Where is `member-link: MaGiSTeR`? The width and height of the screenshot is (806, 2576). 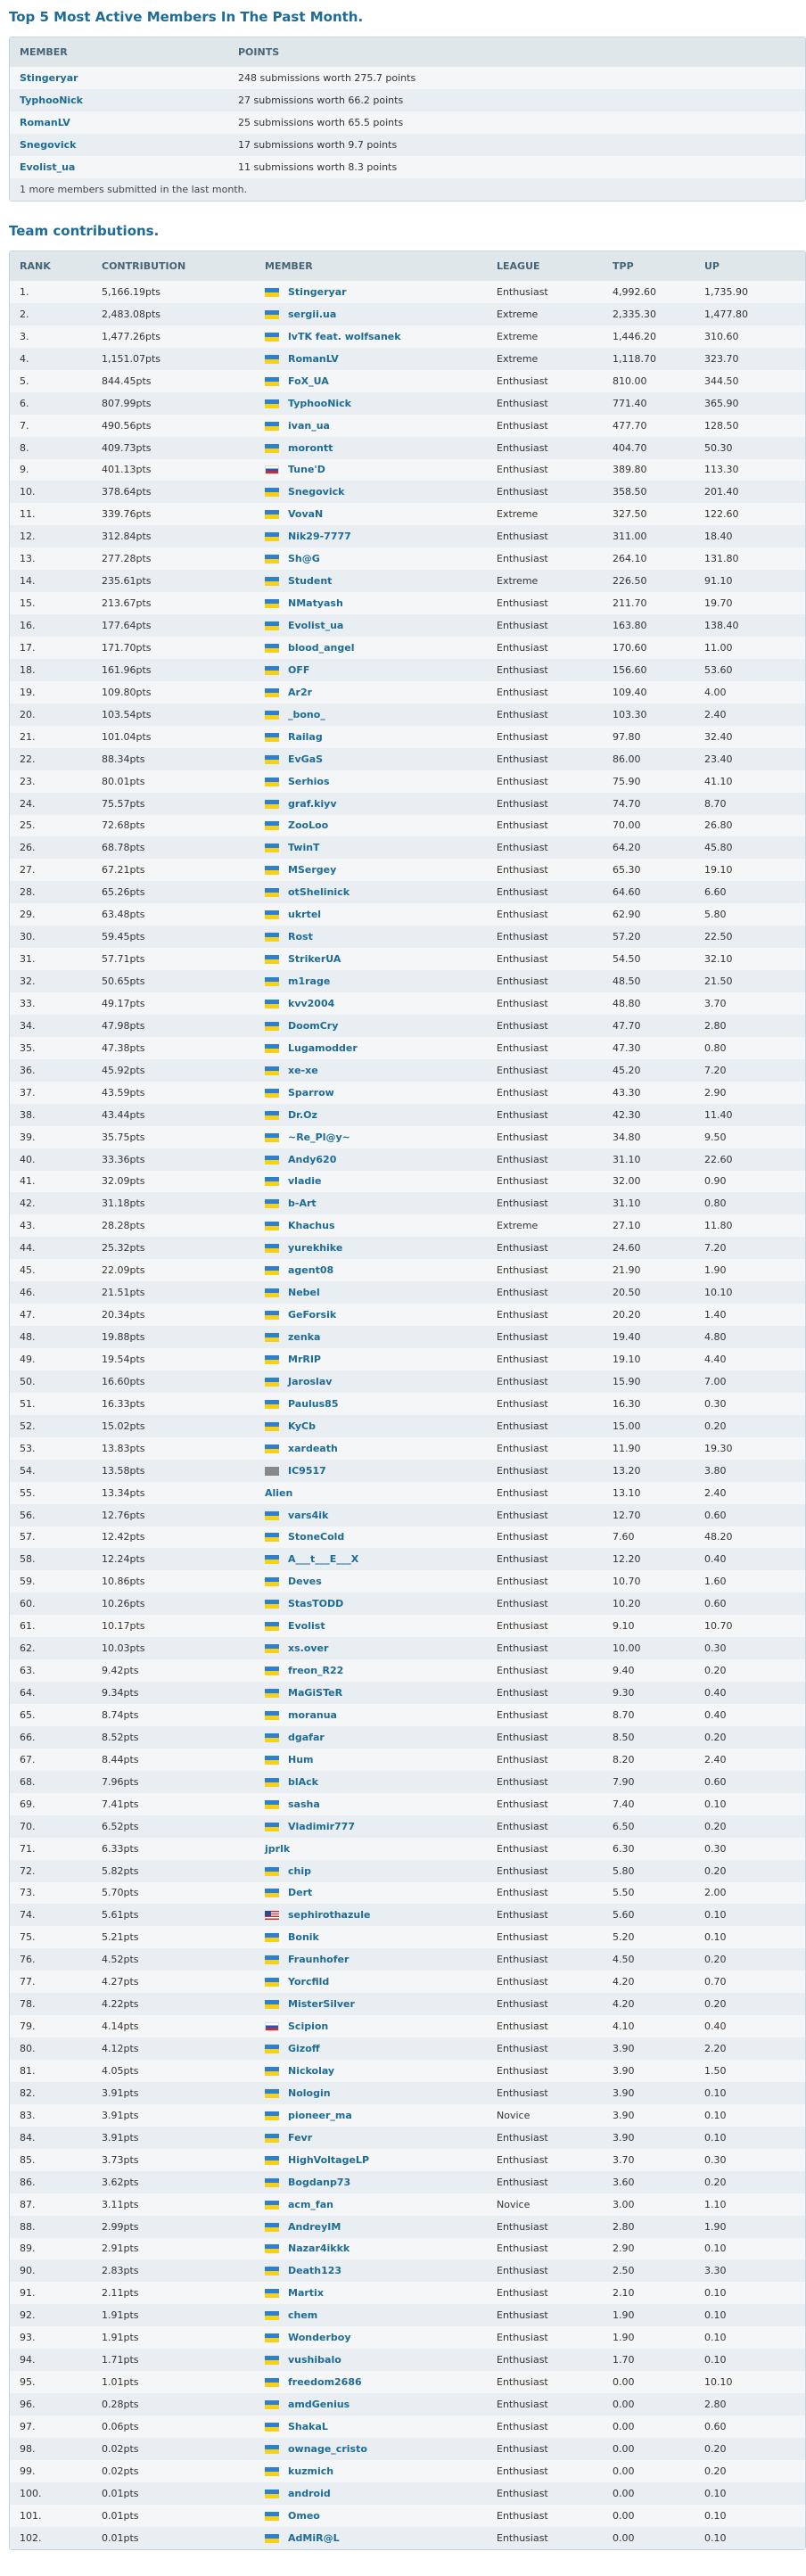
member-link: MaGiSTeR is located at coordinates (315, 1693).